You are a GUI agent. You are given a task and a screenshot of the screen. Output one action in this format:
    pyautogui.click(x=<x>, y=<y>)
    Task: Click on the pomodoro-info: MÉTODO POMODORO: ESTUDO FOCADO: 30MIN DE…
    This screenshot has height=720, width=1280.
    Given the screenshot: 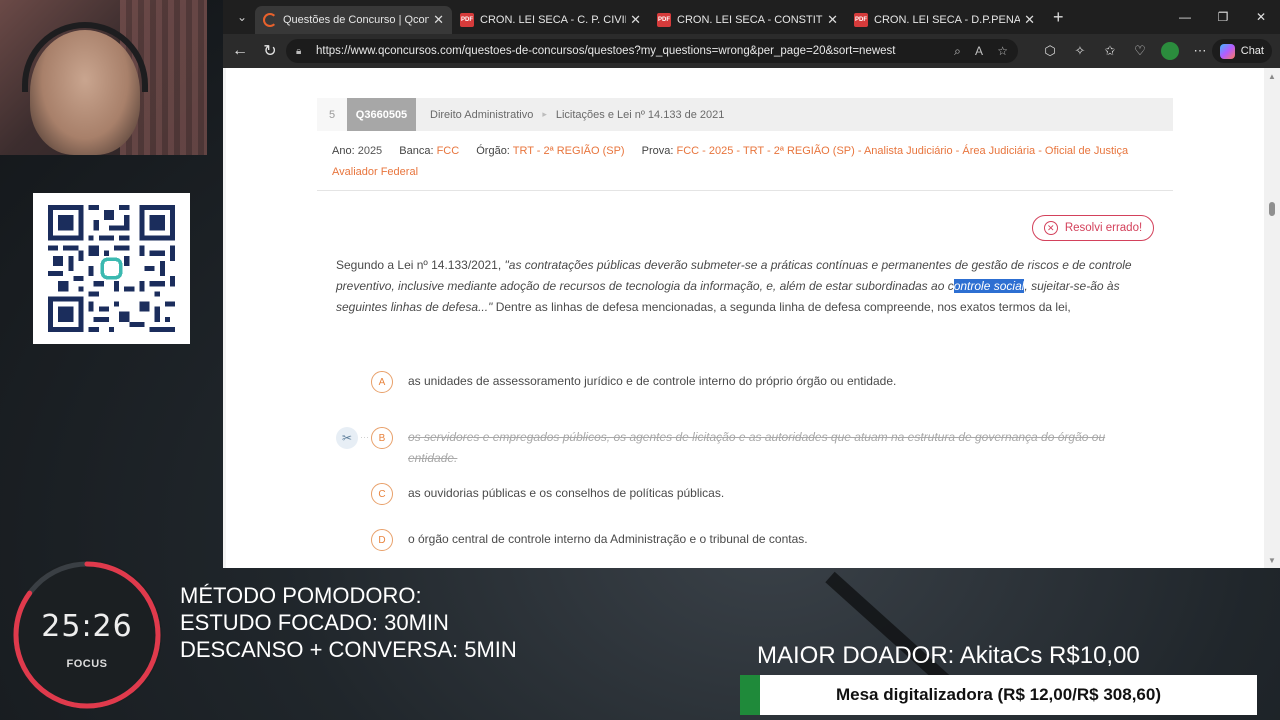 What is the action you would take?
    pyautogui.click(x=348, y=622)
    